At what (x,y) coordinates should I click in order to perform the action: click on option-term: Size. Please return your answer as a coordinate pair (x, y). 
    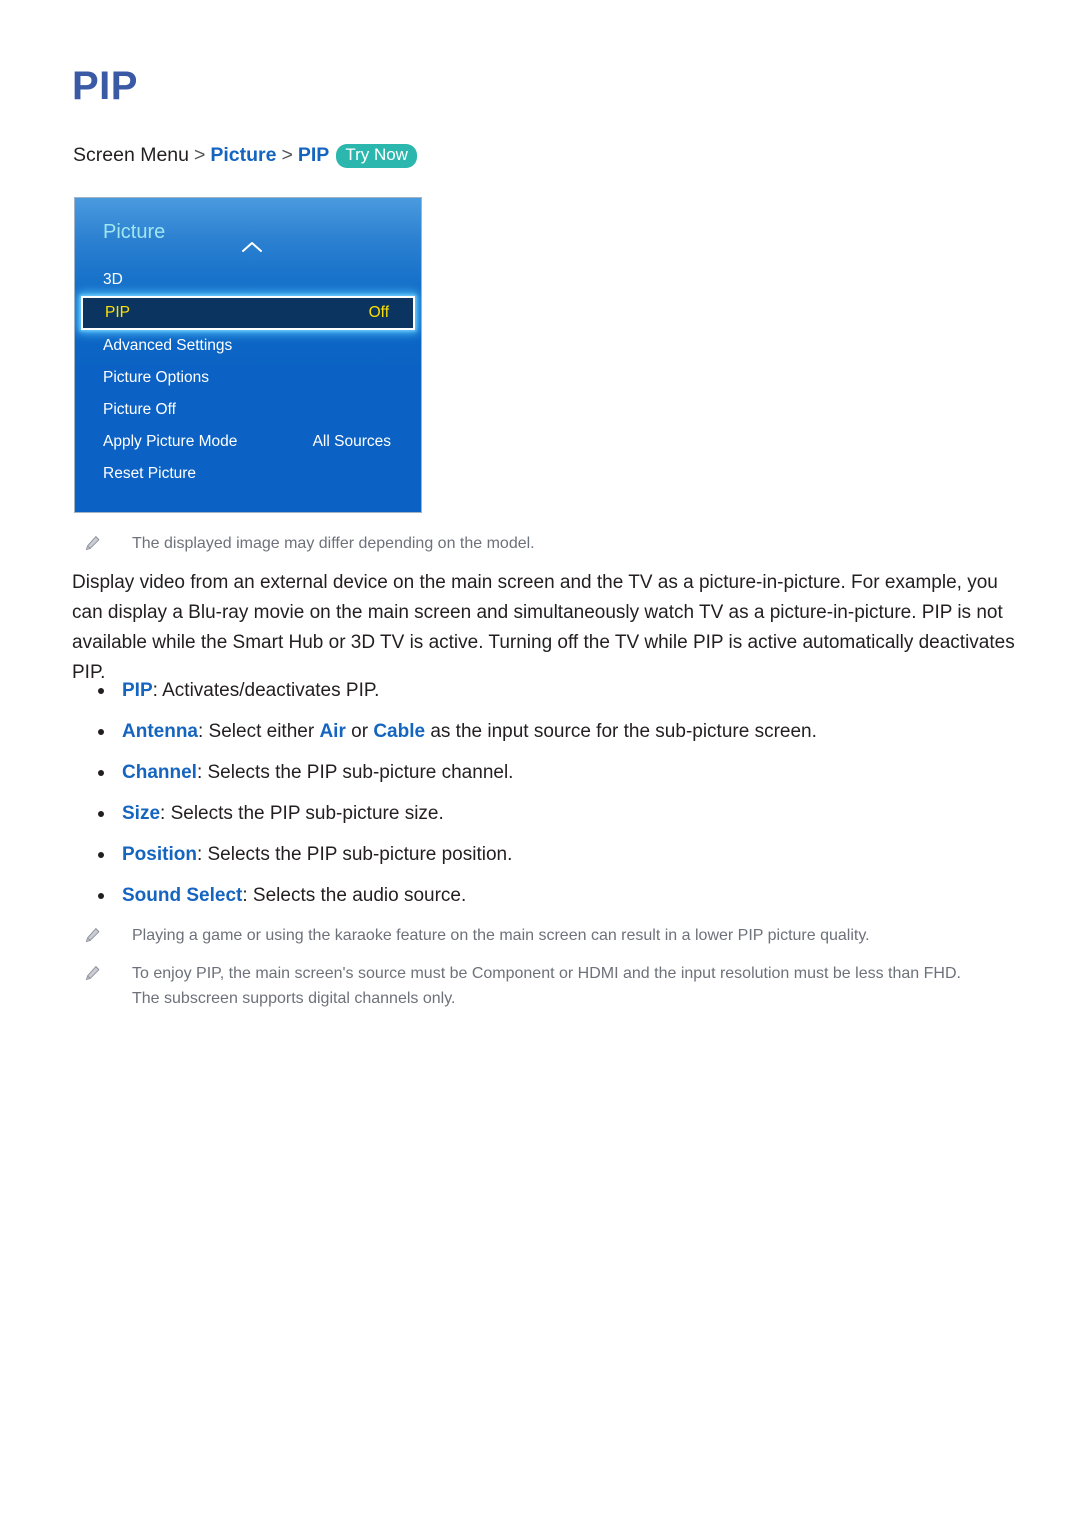
    Looking at the image, I should click on (141, 813).